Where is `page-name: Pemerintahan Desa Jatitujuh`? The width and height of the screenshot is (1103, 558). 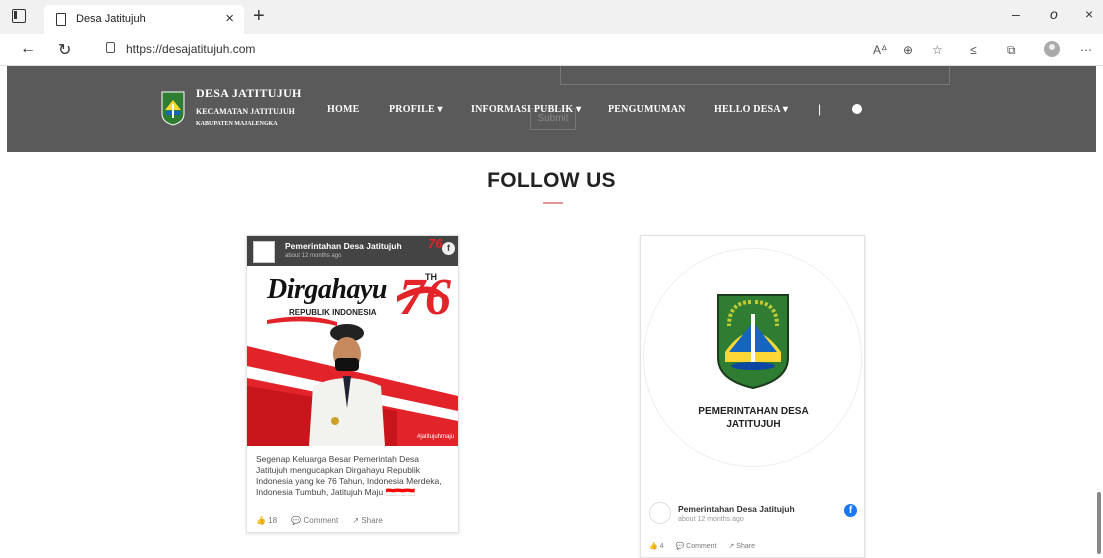 page-name: Pemerintahan Desa Jatitujuh is located at coordinates (736, 509).